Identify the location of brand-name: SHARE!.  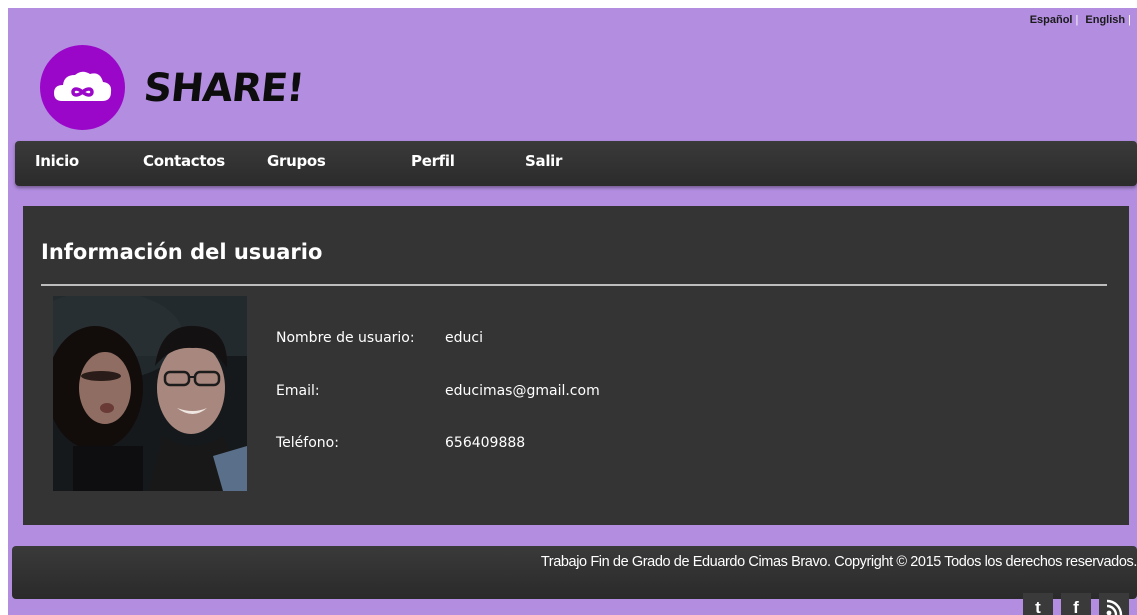
(223, 88).